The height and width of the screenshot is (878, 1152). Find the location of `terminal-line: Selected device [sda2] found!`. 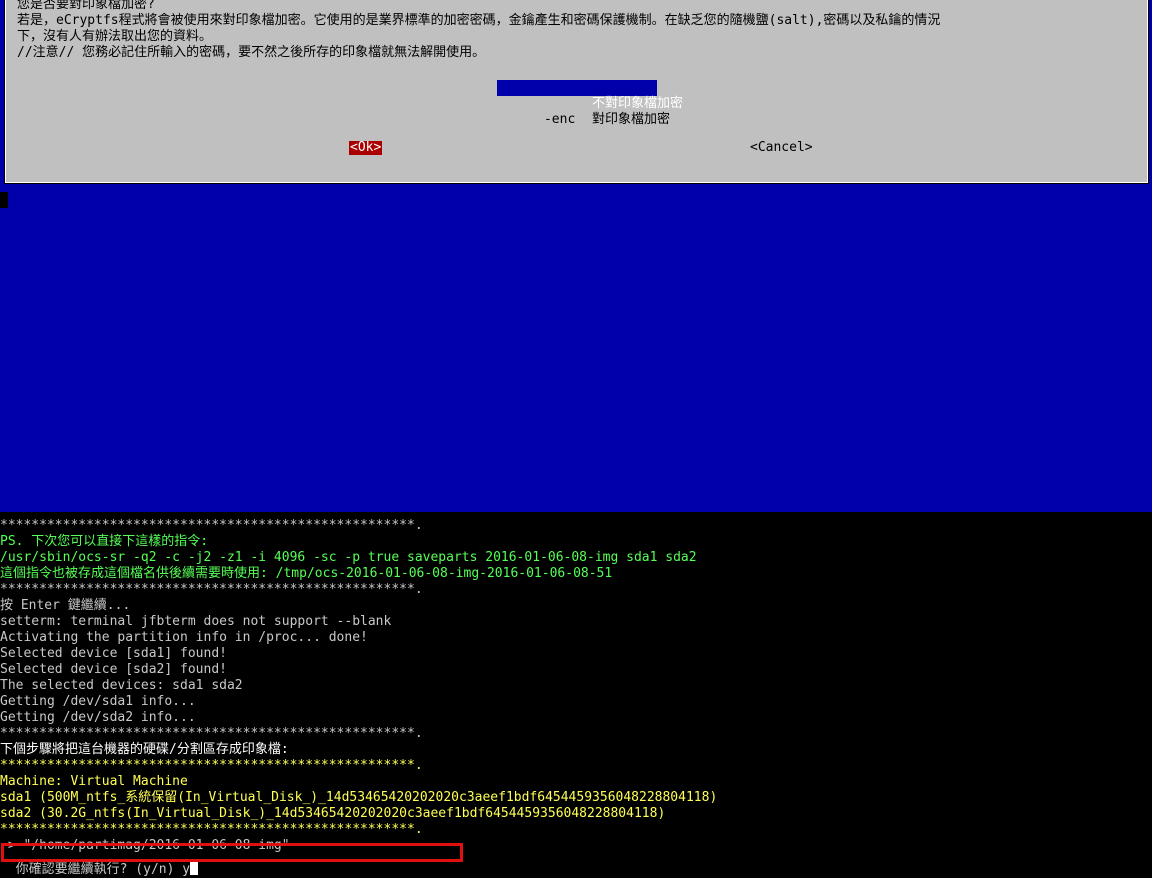

terminal-line: Selected device [sda2] found! is located at coordinates (113, 669).